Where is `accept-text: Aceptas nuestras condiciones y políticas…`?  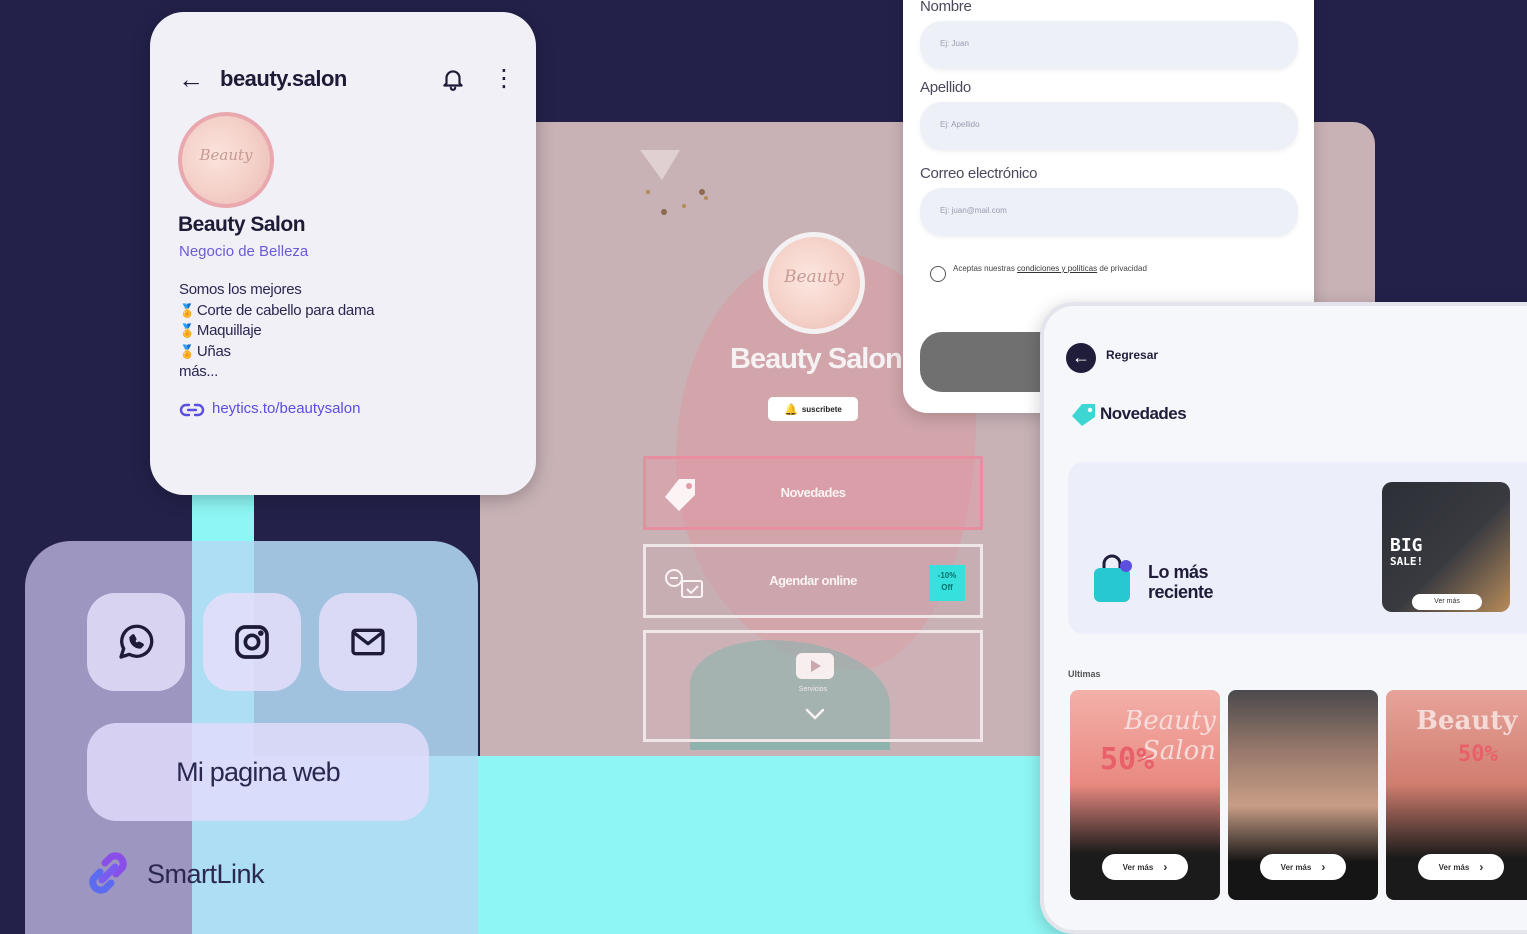
accept-text: Aceptas nuestras condiciones y políticas… is located at coordinates (1050, 268).